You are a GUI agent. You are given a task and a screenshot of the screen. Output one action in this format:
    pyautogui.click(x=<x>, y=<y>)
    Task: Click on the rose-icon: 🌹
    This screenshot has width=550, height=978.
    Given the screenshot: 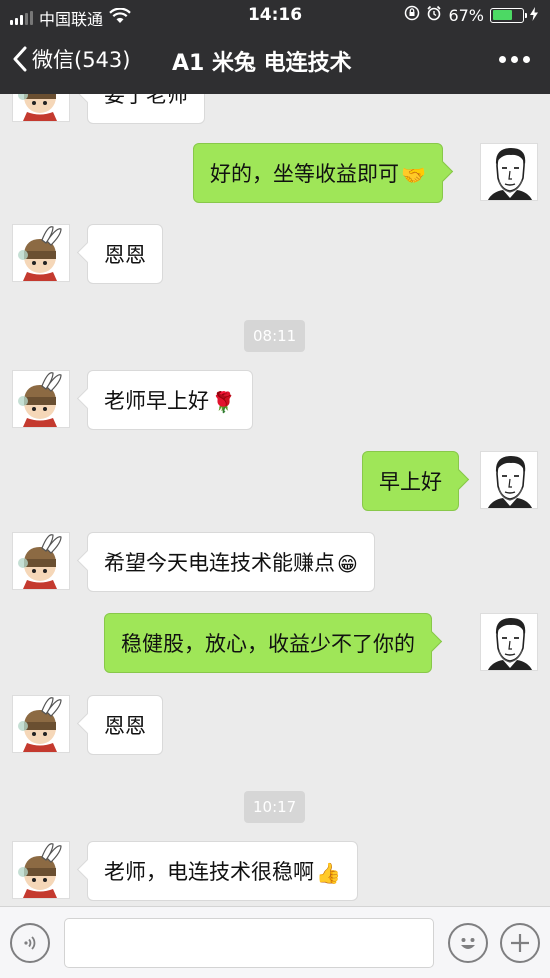 What is the action you would take?
    pyautogui.click(x=223, y=402)
    